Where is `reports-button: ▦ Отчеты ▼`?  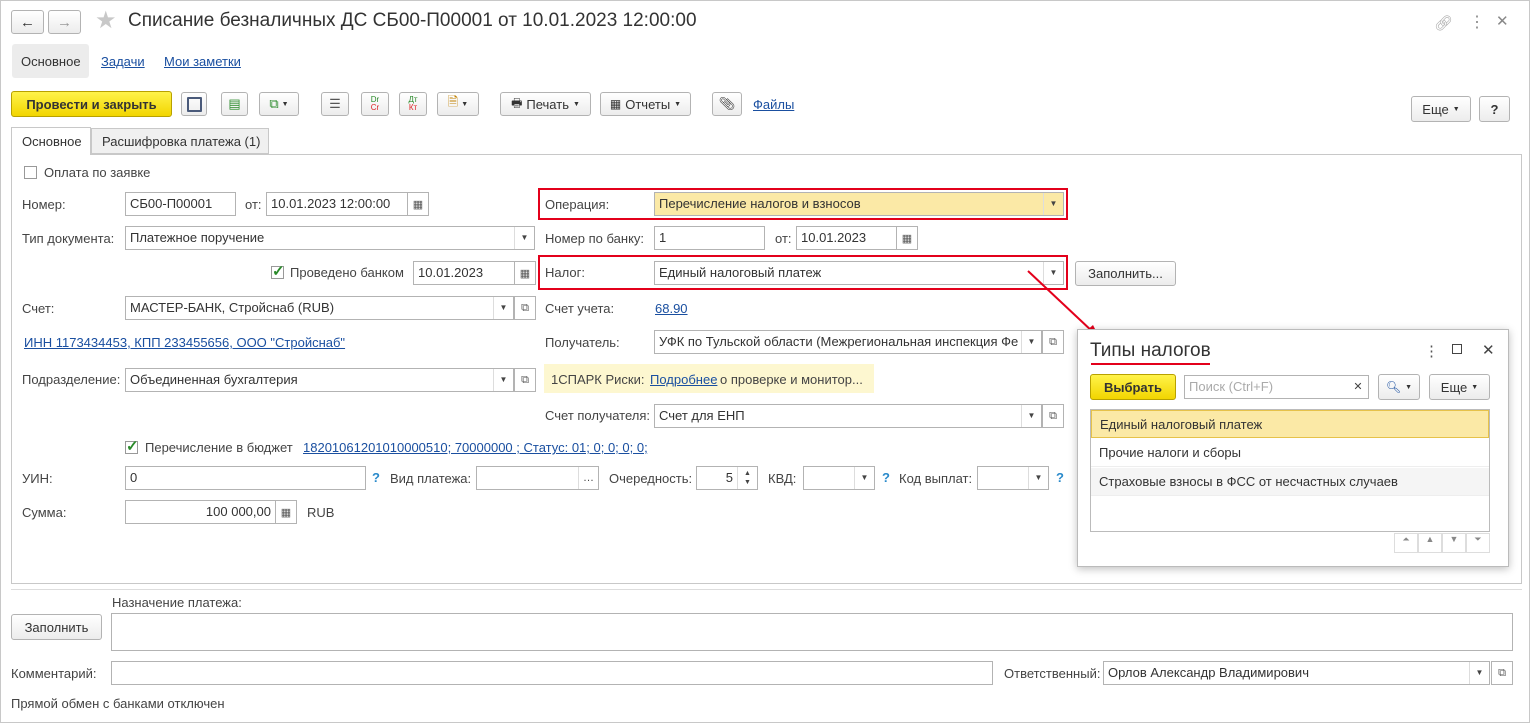
reports-button: ▦ Отчеты ▼ is located at coordinates (645, 104).